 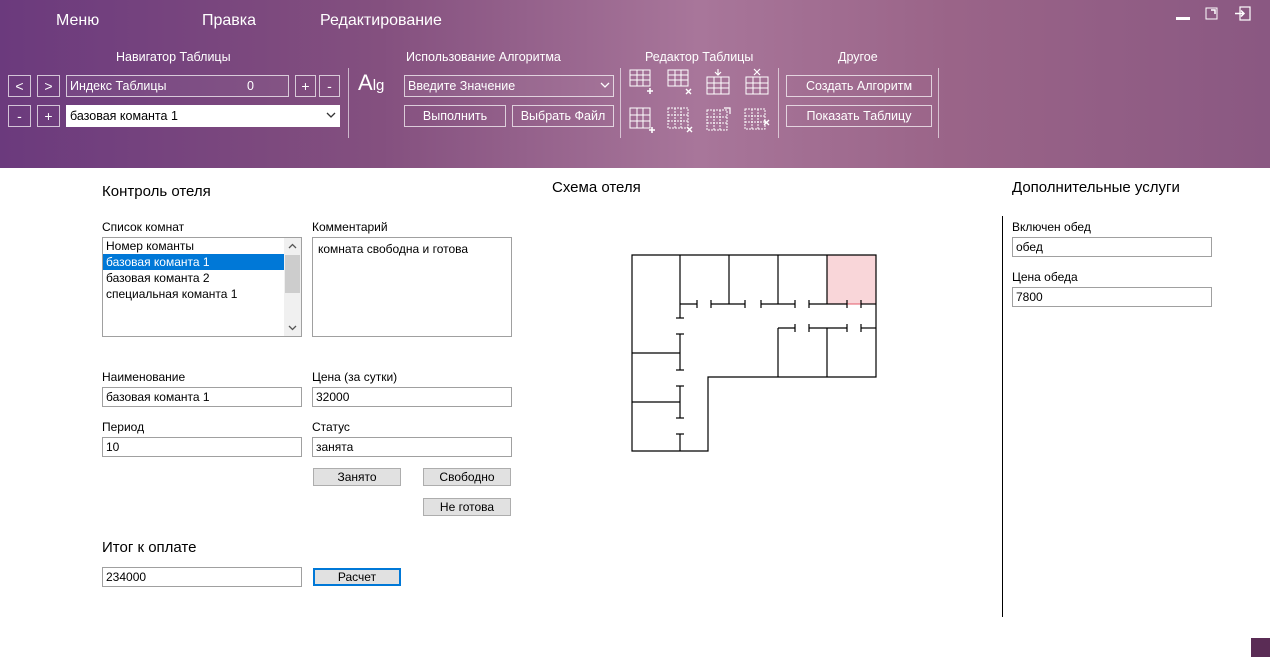 What do you see at coordinates (19, 116) in the screenshot?
I see `row-minus-button: -` at bounding box center [19, 116].